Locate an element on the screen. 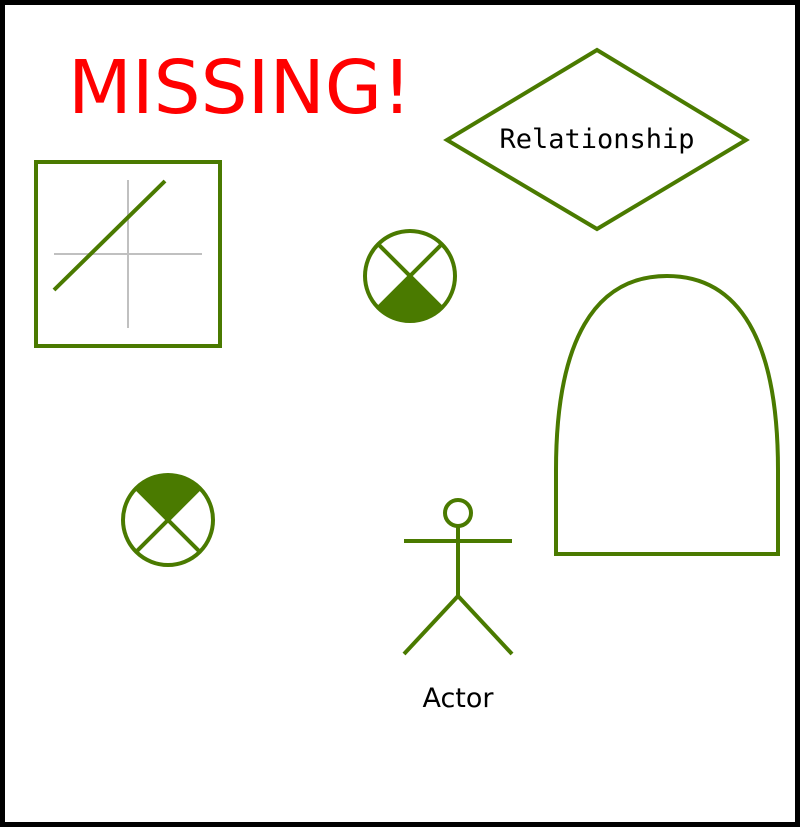  relationship-label: Relationship is located at coordinates (596, 139).